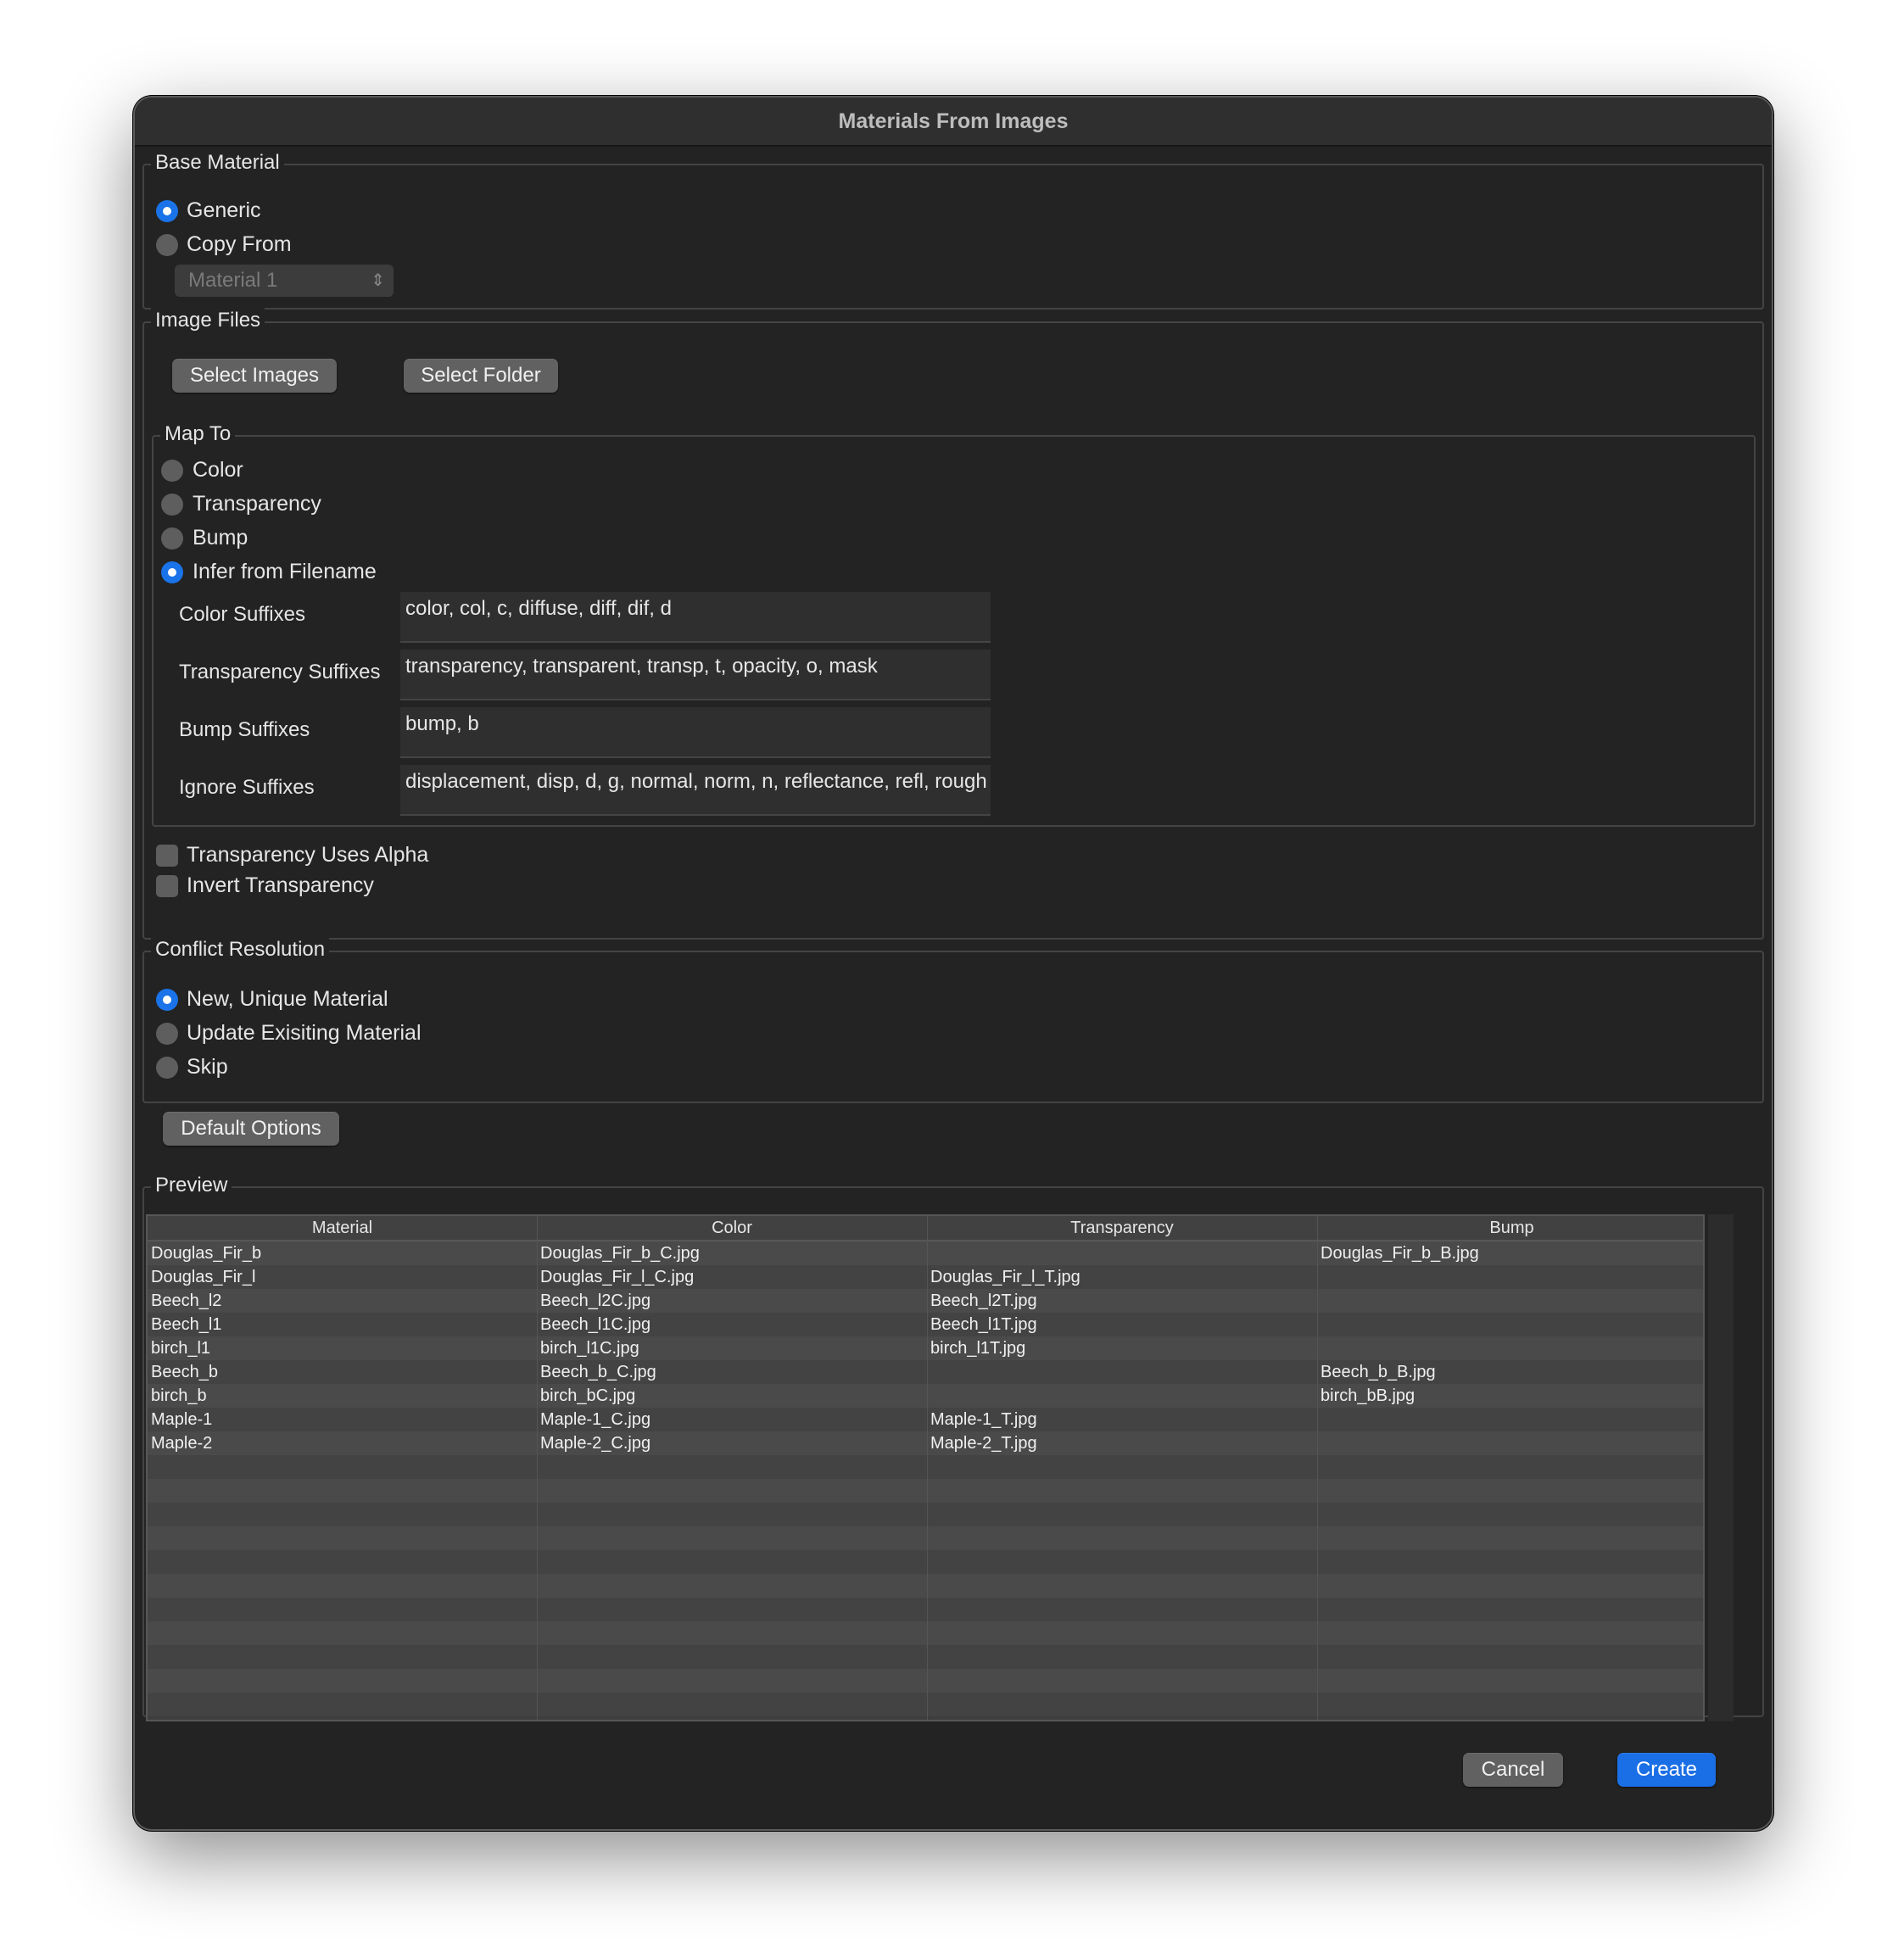 The height and width of the screenshot is (1947, 1904). Describe the element at coordinates (179, 1395) in the screenshot. I see `table-cell: birch_b` at that location.